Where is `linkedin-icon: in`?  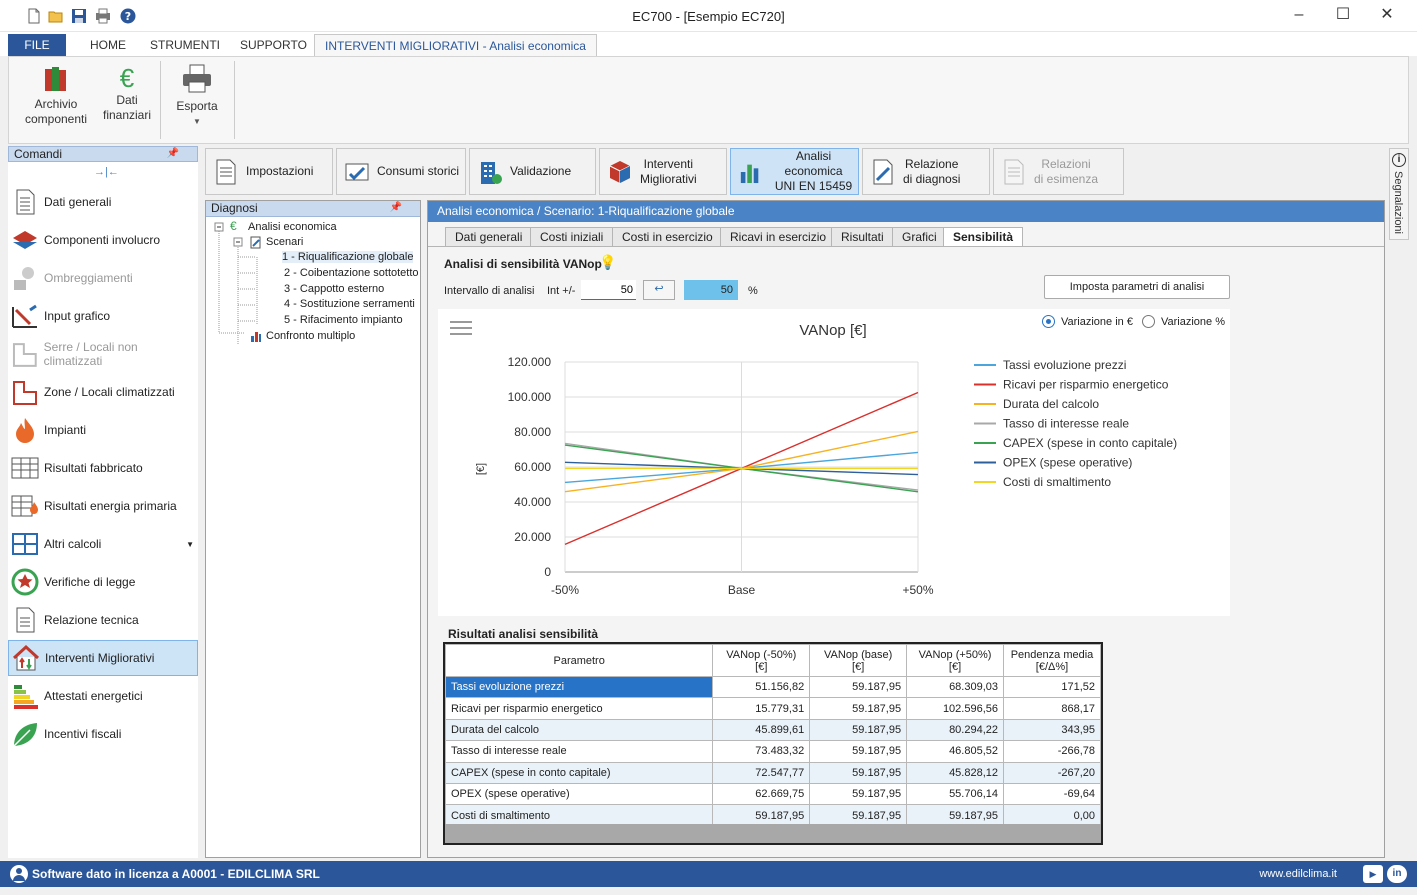 linkedin-icon: in is located at coordinates (1397, 874).